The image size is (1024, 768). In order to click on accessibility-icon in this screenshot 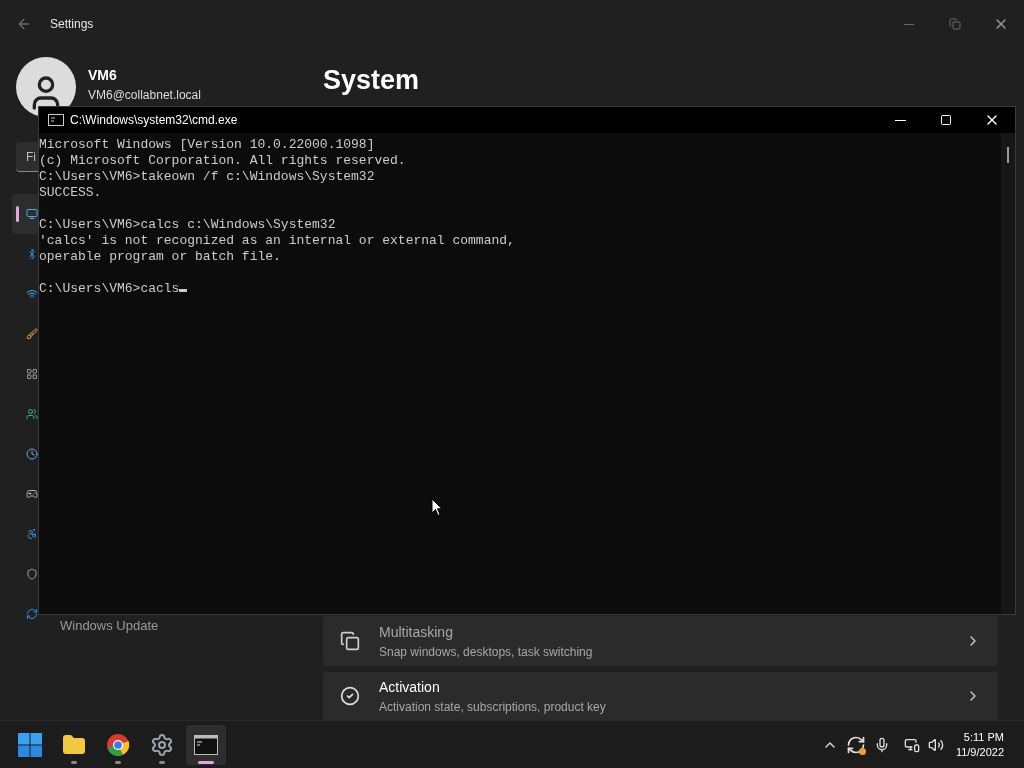, I will do `click(32, 534)`.